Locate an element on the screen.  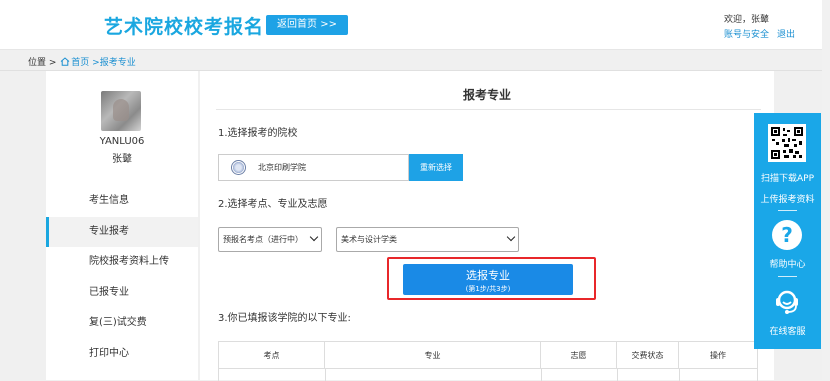
download-app-link: 扫描下载APP is located at coordinates (787, 177).